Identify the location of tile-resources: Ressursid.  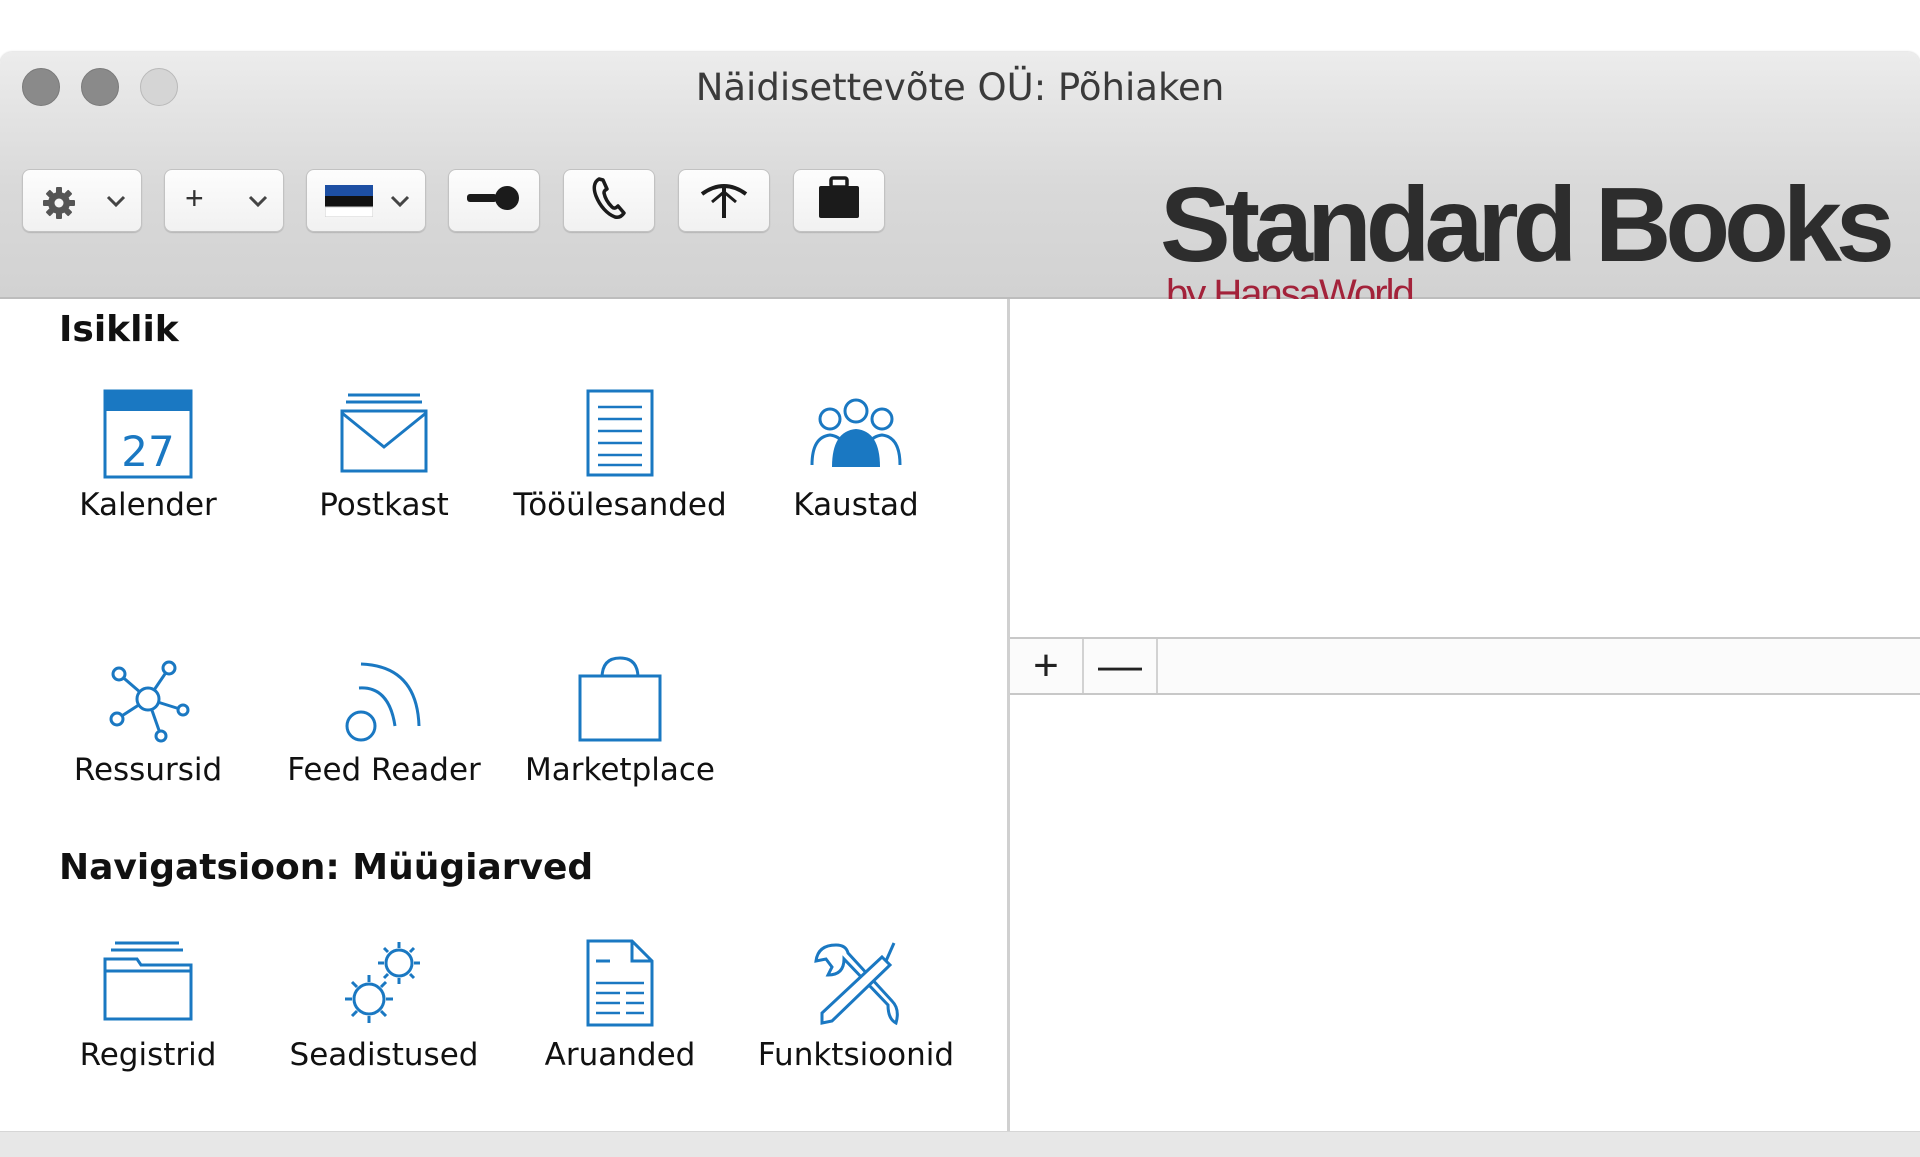
(148, 724).